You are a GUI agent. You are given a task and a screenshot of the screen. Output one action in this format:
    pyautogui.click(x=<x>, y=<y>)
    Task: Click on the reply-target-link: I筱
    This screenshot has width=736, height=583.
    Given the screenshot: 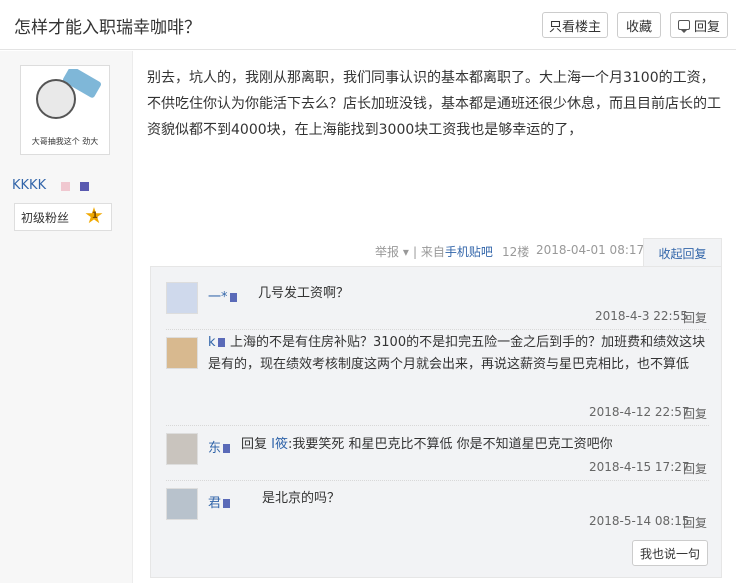 What is the action you would take?
    pyautogui.click(x=279, y=444)
    